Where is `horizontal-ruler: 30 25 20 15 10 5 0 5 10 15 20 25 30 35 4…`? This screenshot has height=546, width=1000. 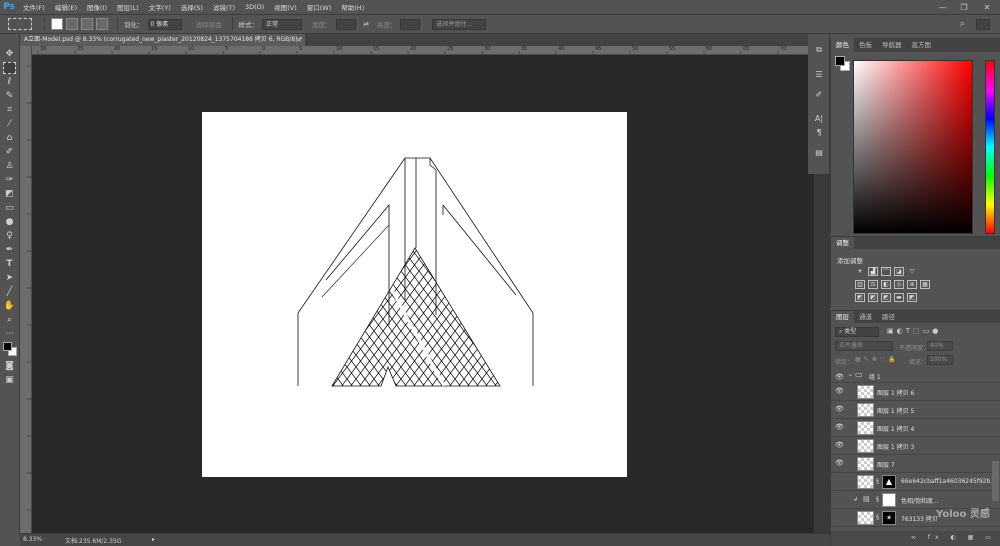 horizontal-ruler: 30 25 20 15 10 5 0 5 10 15 20 25 30 35 4… is located at coordinates (431, 50).